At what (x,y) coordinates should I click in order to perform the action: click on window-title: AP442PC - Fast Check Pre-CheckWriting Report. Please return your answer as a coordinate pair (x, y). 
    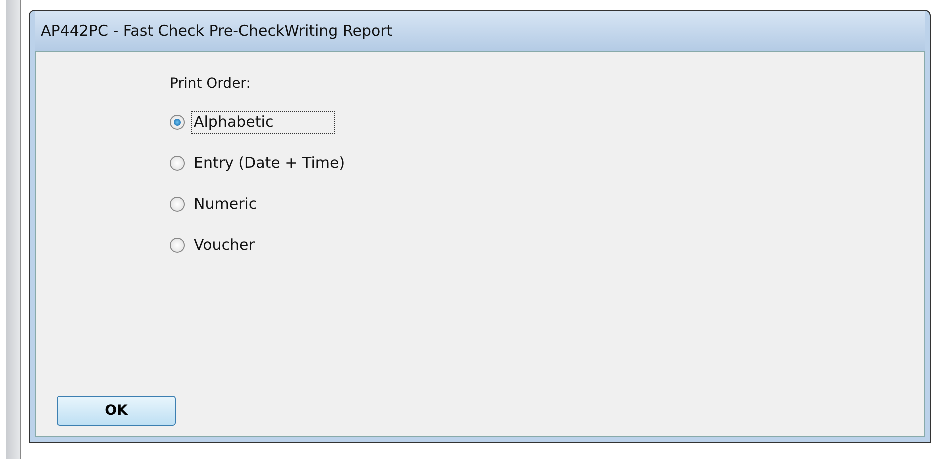
    Looking at the image, I should click on (217, 31).